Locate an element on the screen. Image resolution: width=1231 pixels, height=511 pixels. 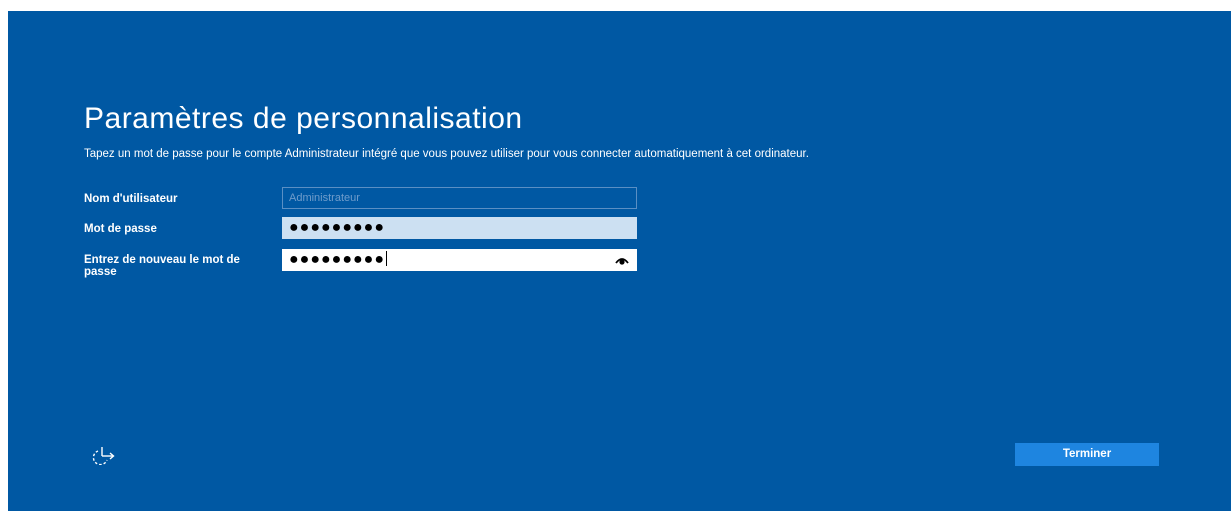
confirm-password-label: Entrez de nouveau le mot de passe is located at coordinates (162, 266).